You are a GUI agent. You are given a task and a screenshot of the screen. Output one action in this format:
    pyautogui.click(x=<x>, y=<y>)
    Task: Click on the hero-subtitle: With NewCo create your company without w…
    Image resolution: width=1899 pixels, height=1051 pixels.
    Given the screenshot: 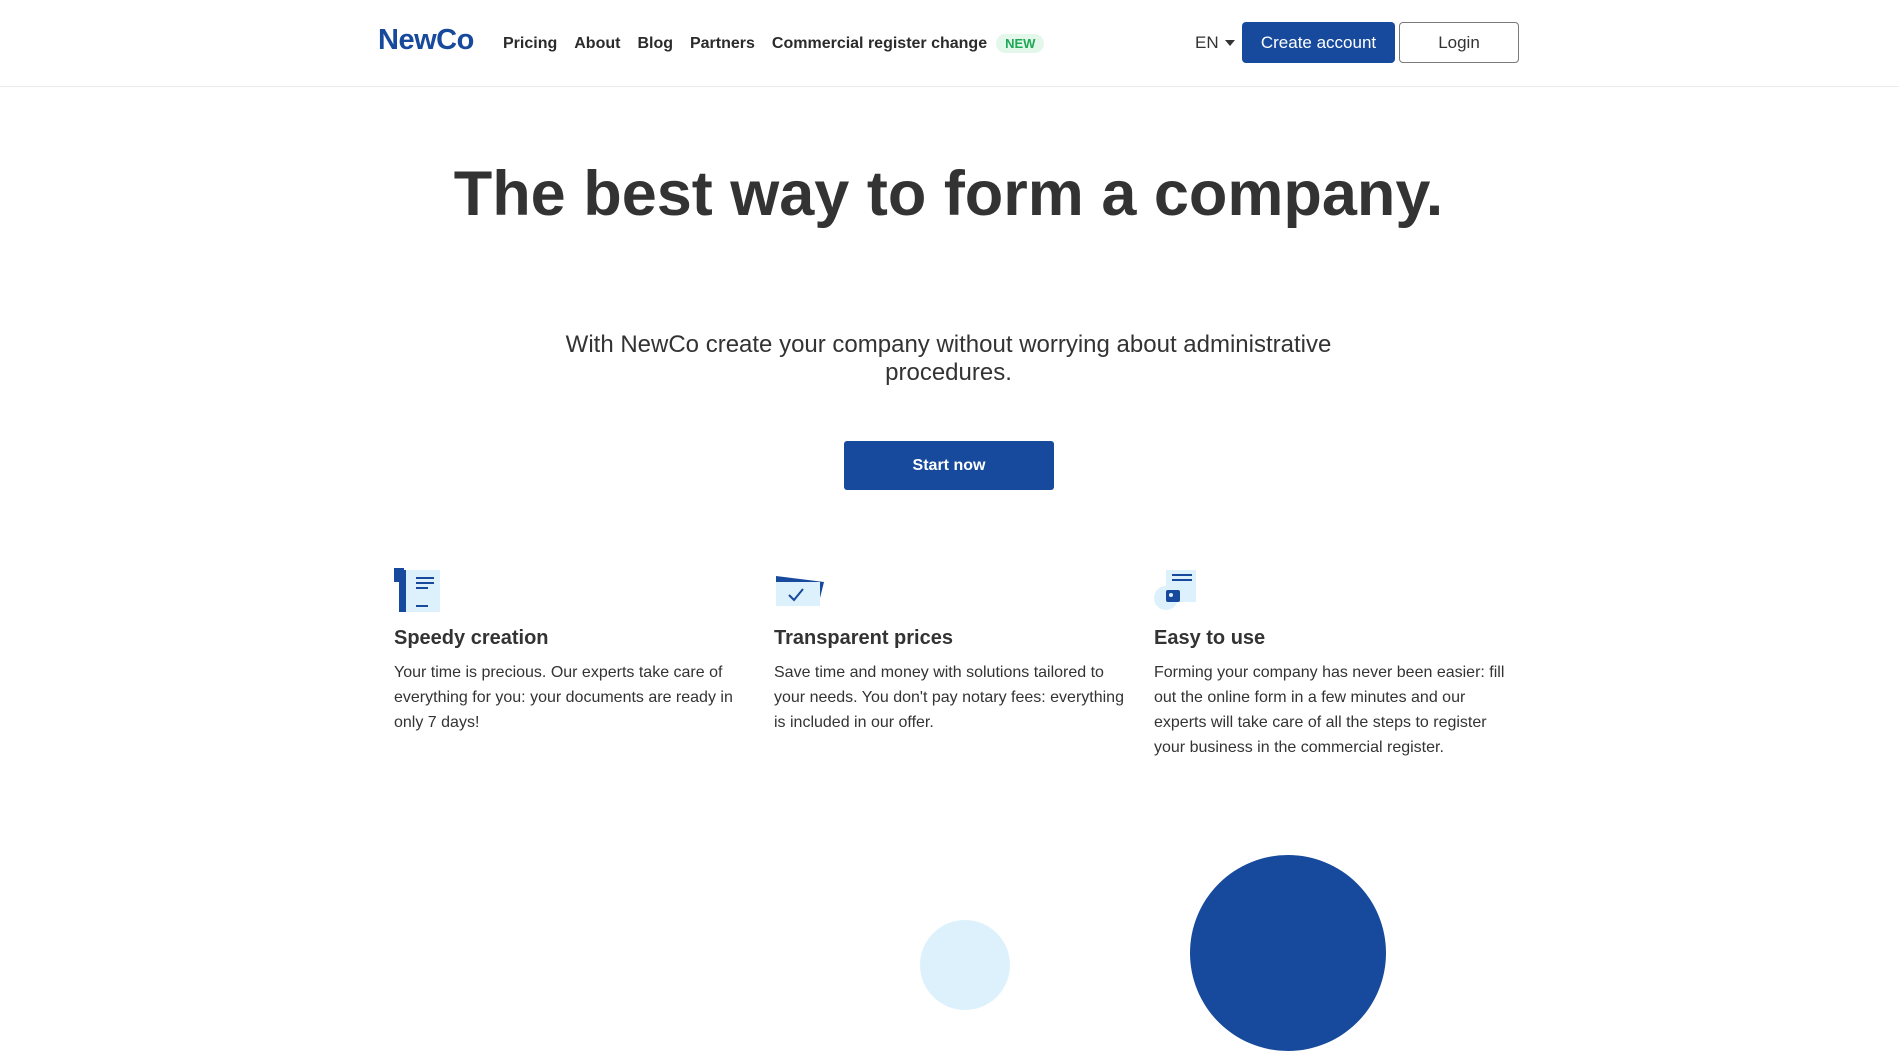 What is the action you would take?
    pyautogui.click(x=948, y=358)
    